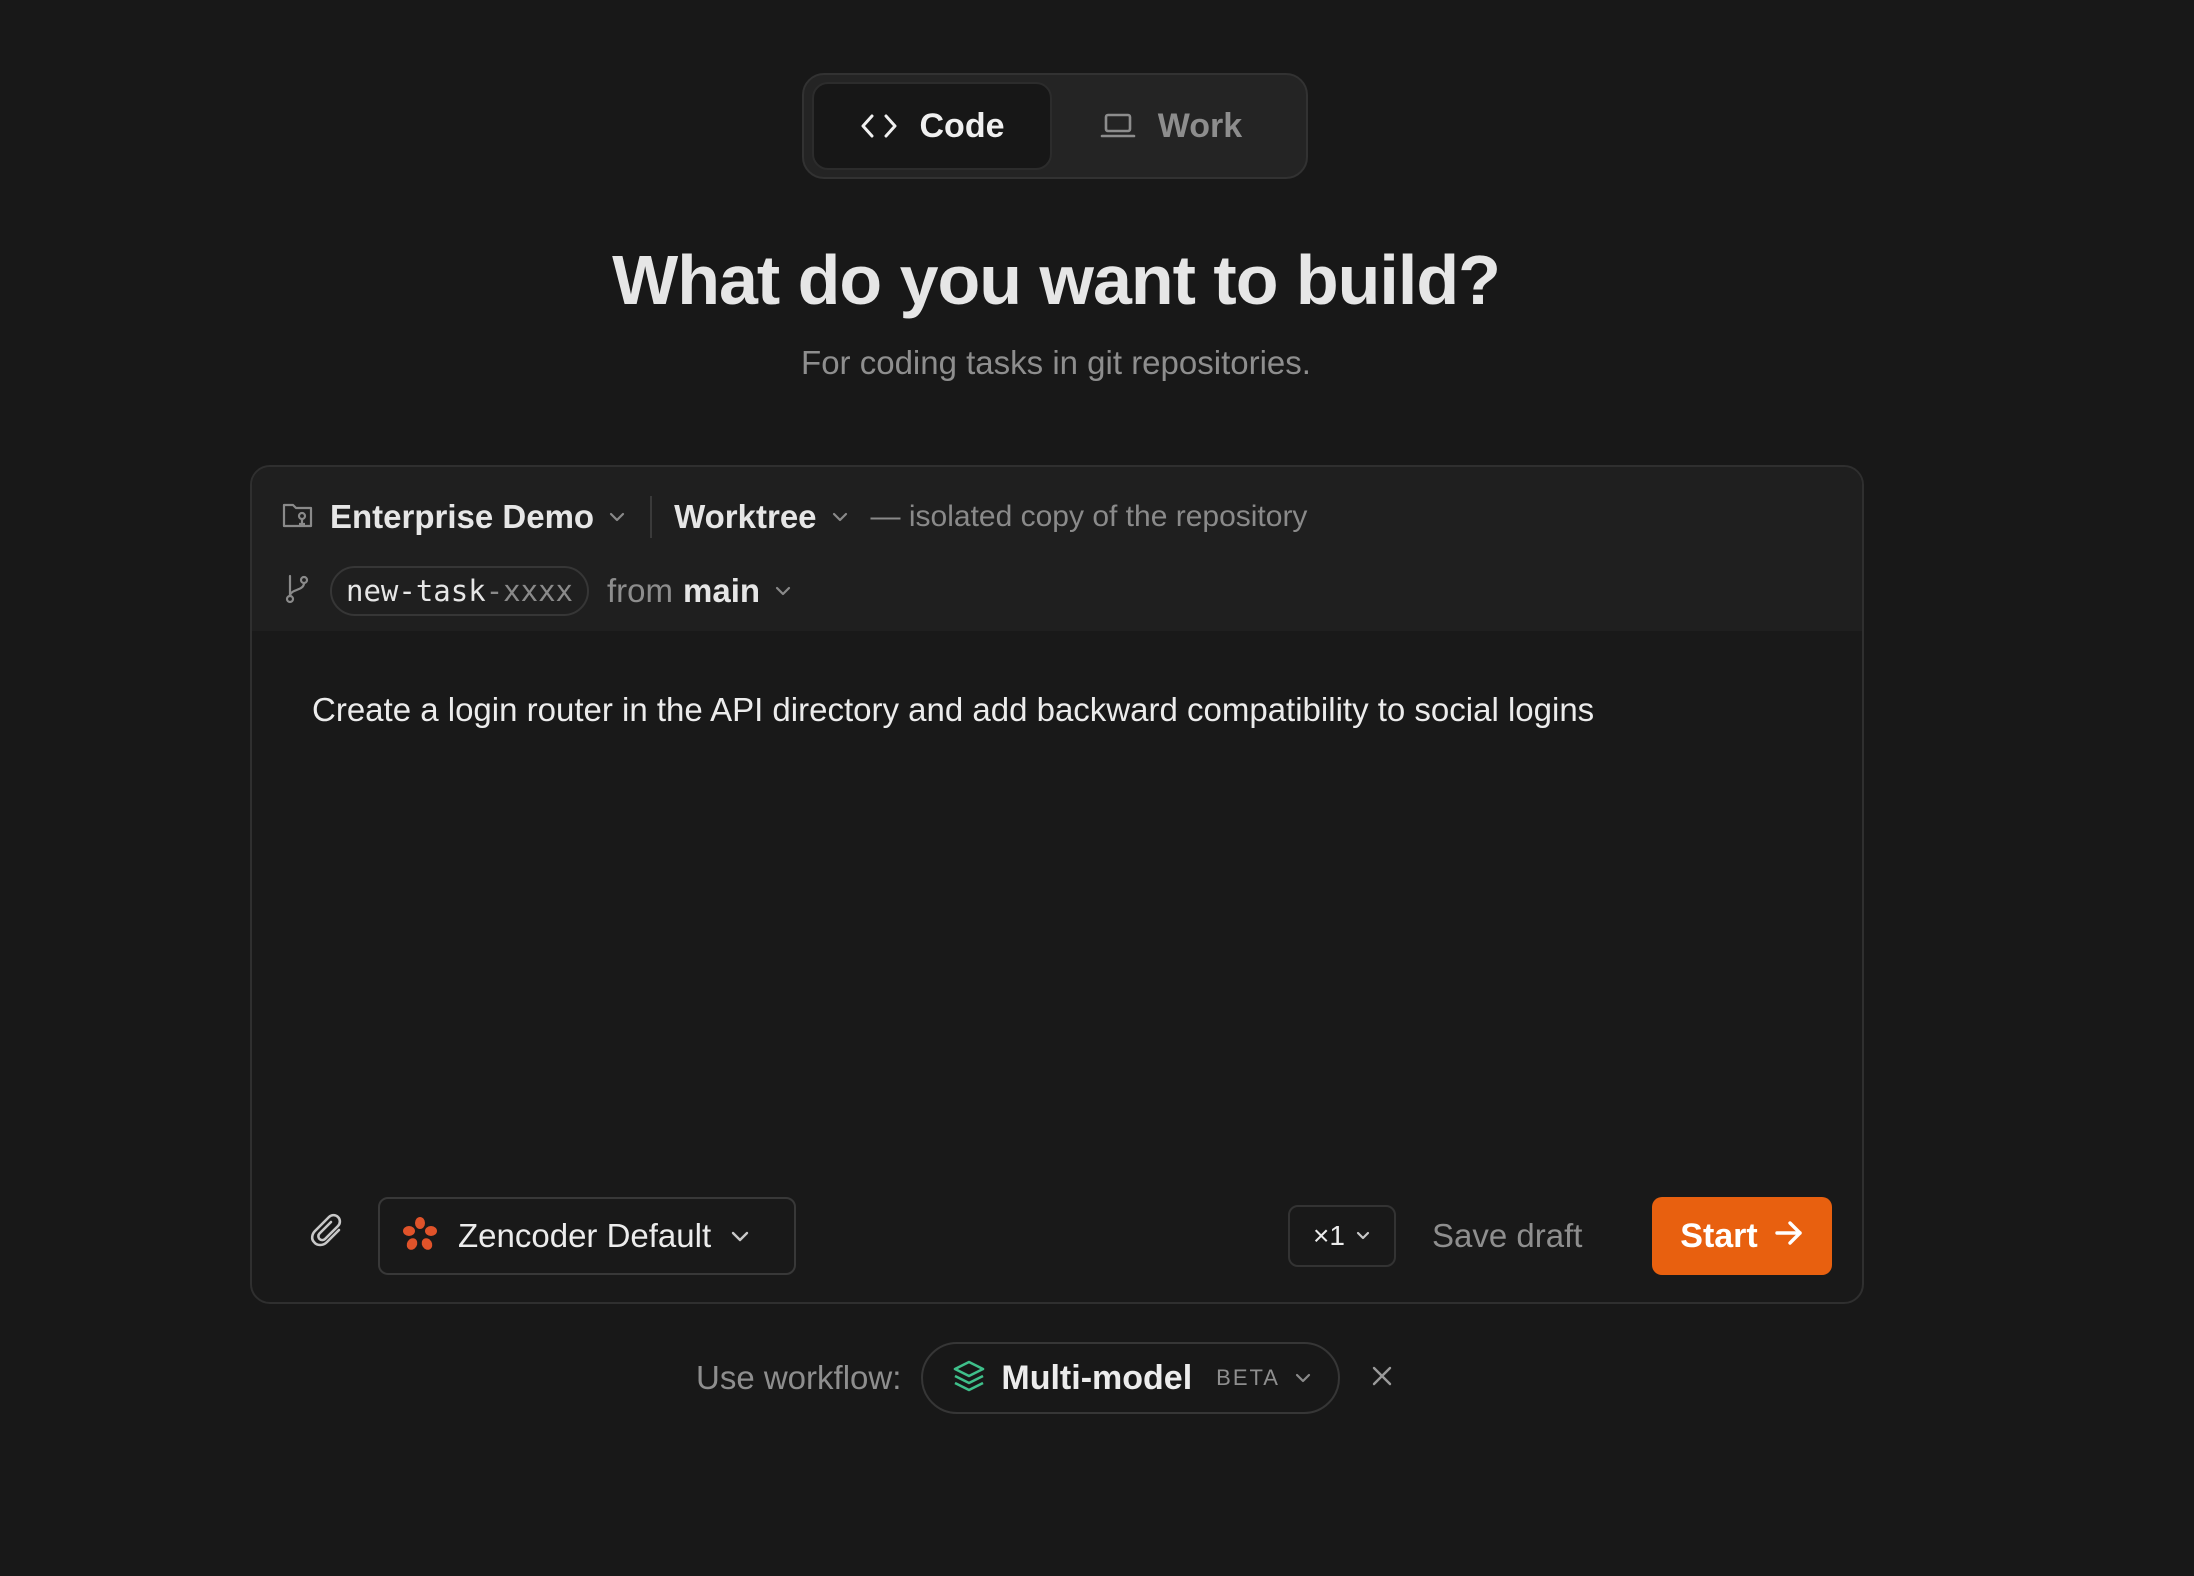 This screenshot has height=1576, width=2194. I want to click on workflow-label: Use workflow:, so click(799, 1377).